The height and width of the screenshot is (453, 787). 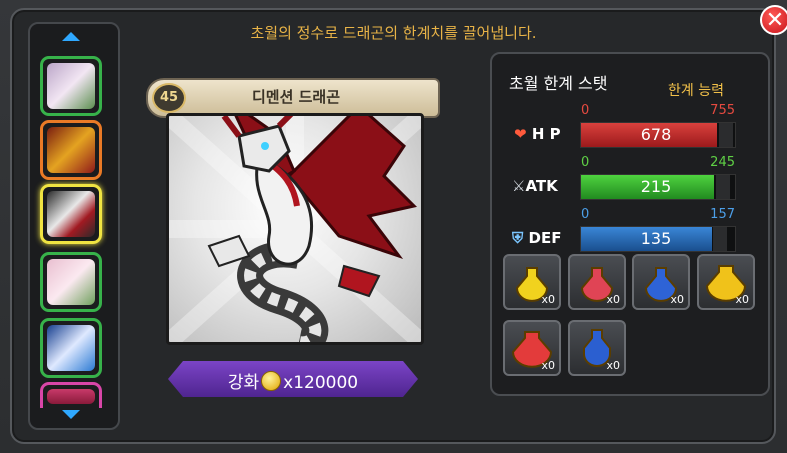 I want to click on hp-value: 678, so click(x=656, y=134).